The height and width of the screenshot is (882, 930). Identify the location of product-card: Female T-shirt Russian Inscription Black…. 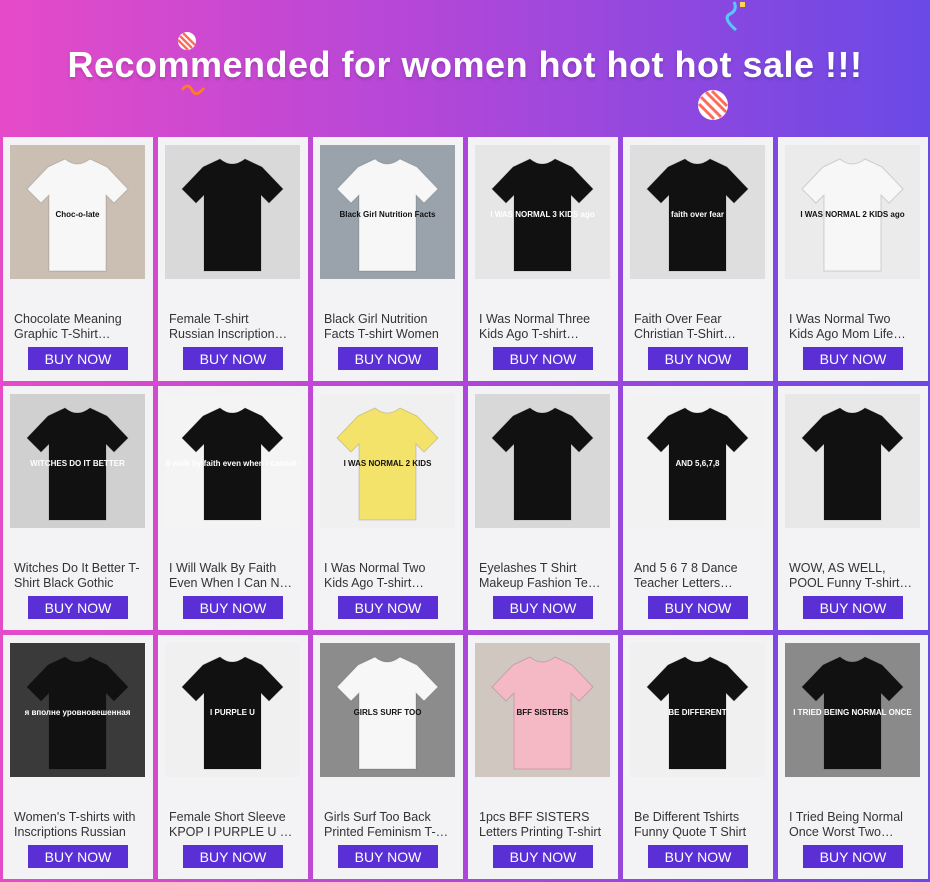
(233, 259).